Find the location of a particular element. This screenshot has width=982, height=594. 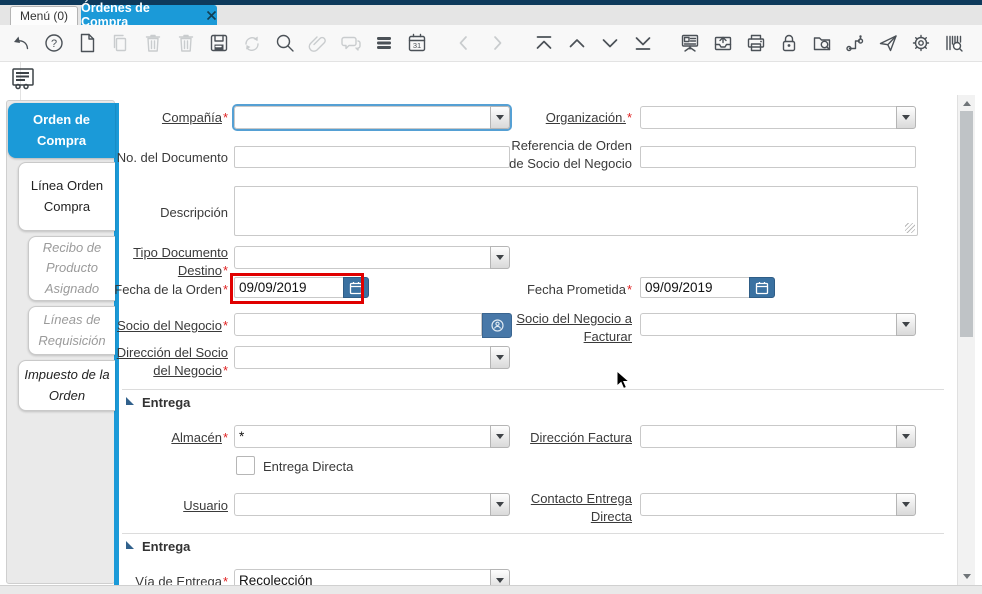

sidebar-tab-label: Recibo de Producto Asignado is located at coordinates (72, 268).